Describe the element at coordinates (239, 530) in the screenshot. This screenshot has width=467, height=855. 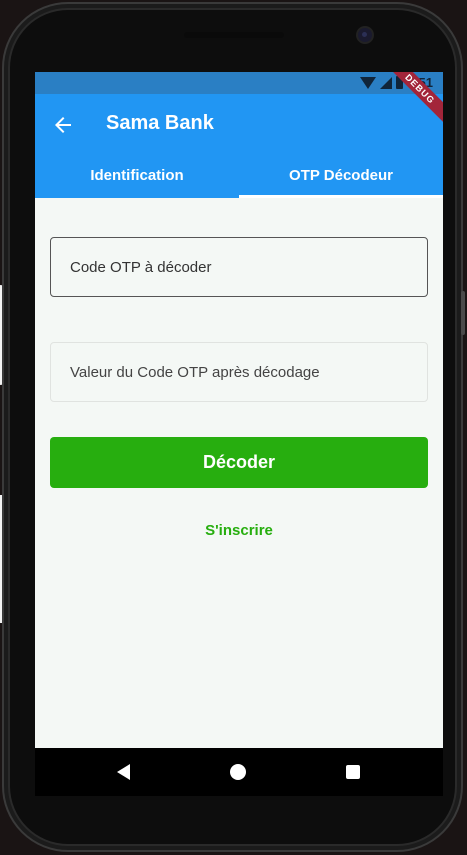
I see `signup-link: S'inscrire` at that location.